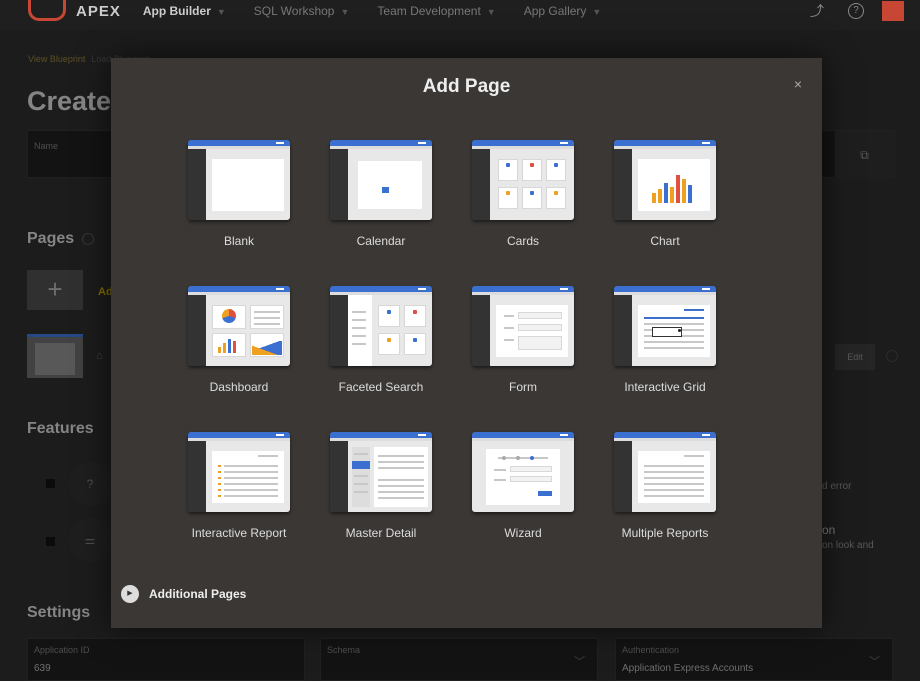 The image size is (920, 681). I want to click on page-type-interactive-report: Interactive Report, so click(239, 486).